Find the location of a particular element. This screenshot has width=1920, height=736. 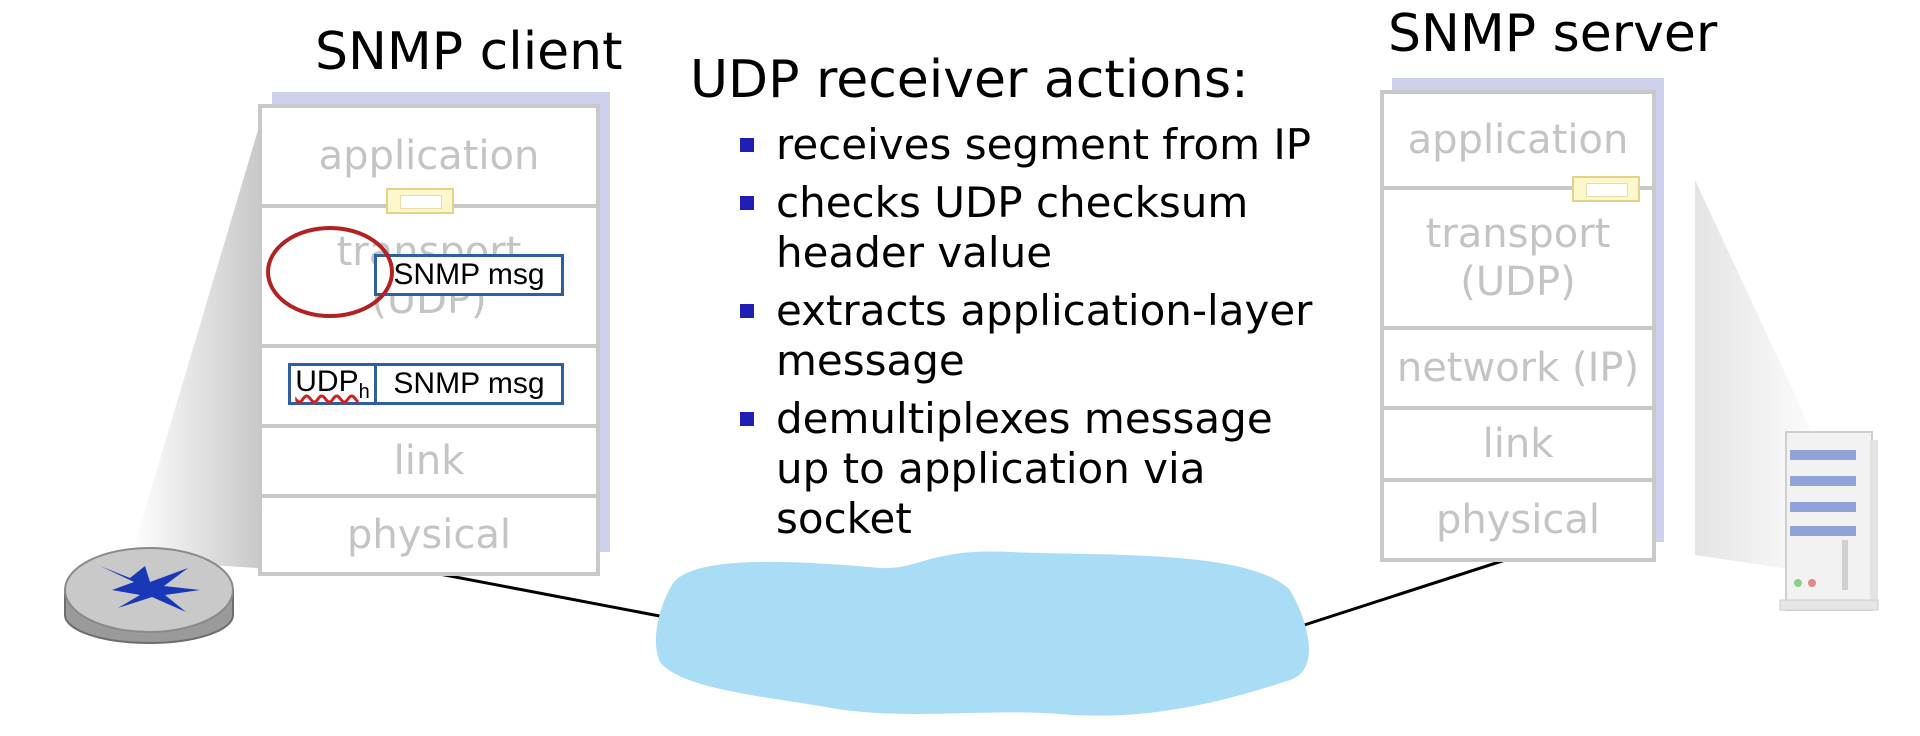

action-item: extracts application-layer message is located at coordinates (1038, 336).